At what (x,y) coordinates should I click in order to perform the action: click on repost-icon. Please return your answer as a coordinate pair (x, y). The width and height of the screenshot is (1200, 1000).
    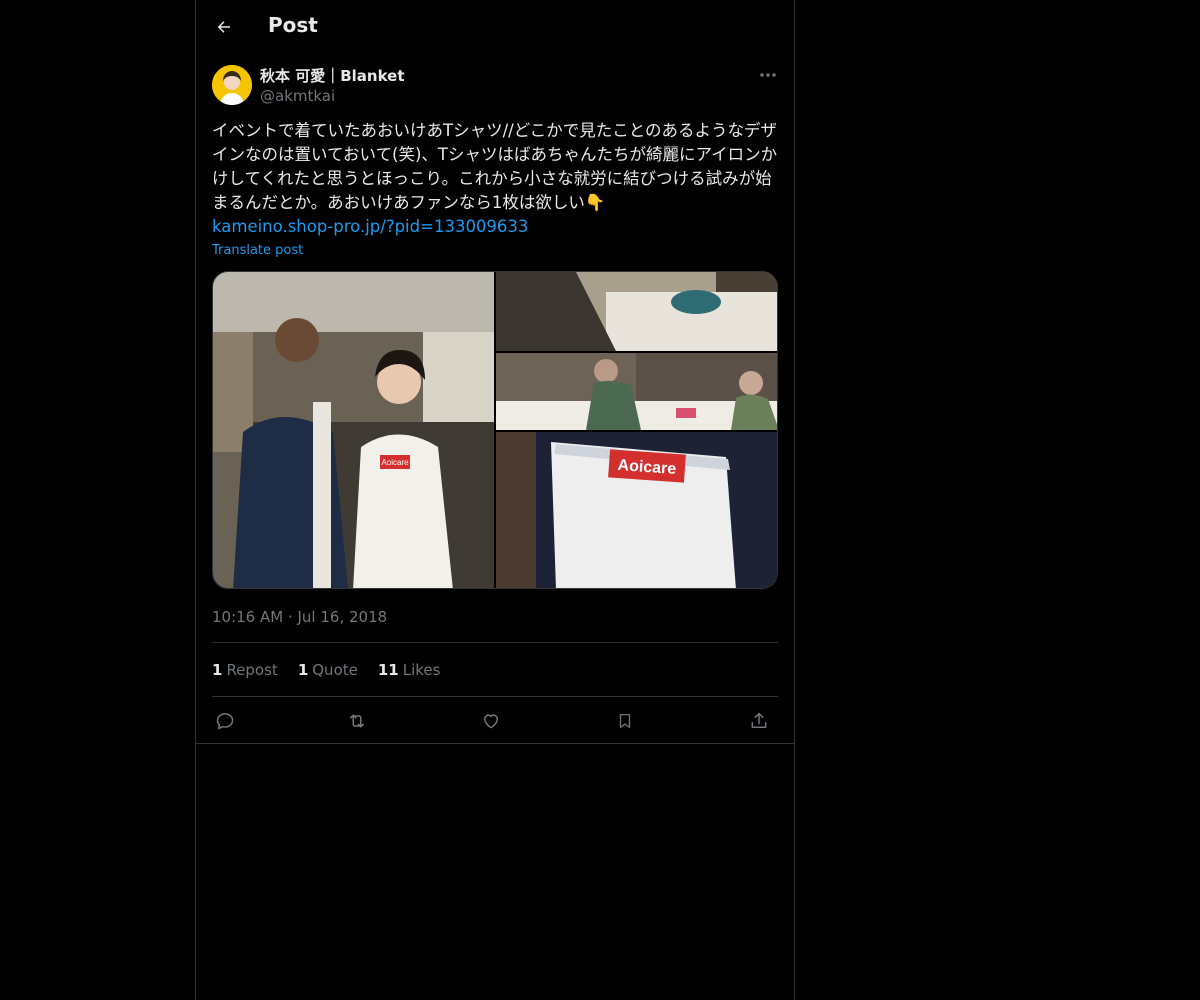
    Looking at the image, I should click on (357, 721).